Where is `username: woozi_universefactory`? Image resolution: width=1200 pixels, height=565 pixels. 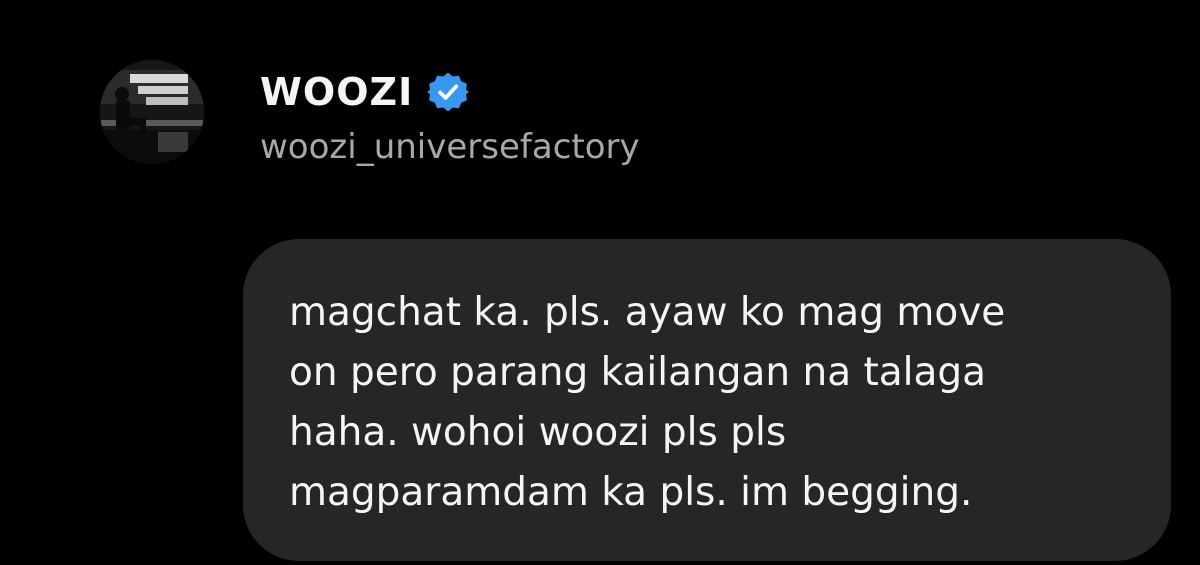
username: woozi_universefactory is located at coordinates (450, 147).